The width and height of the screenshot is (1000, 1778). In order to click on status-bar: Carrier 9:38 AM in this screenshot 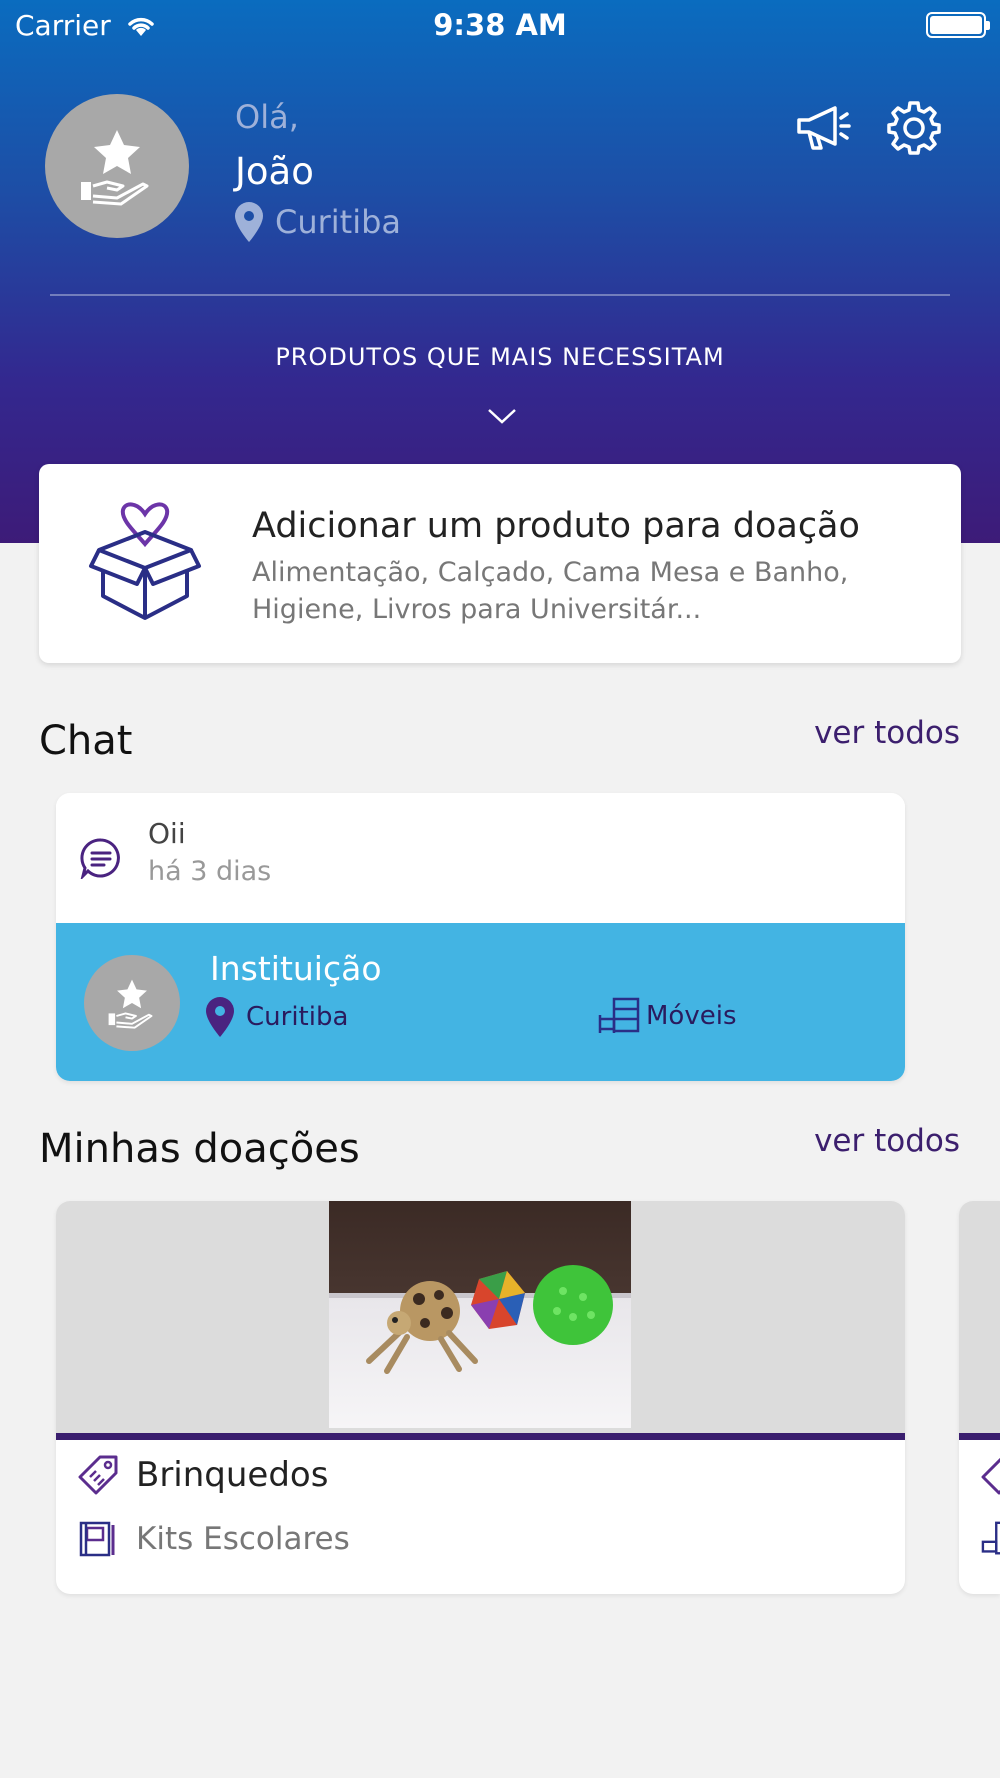, I will do `click(500, 25)`.